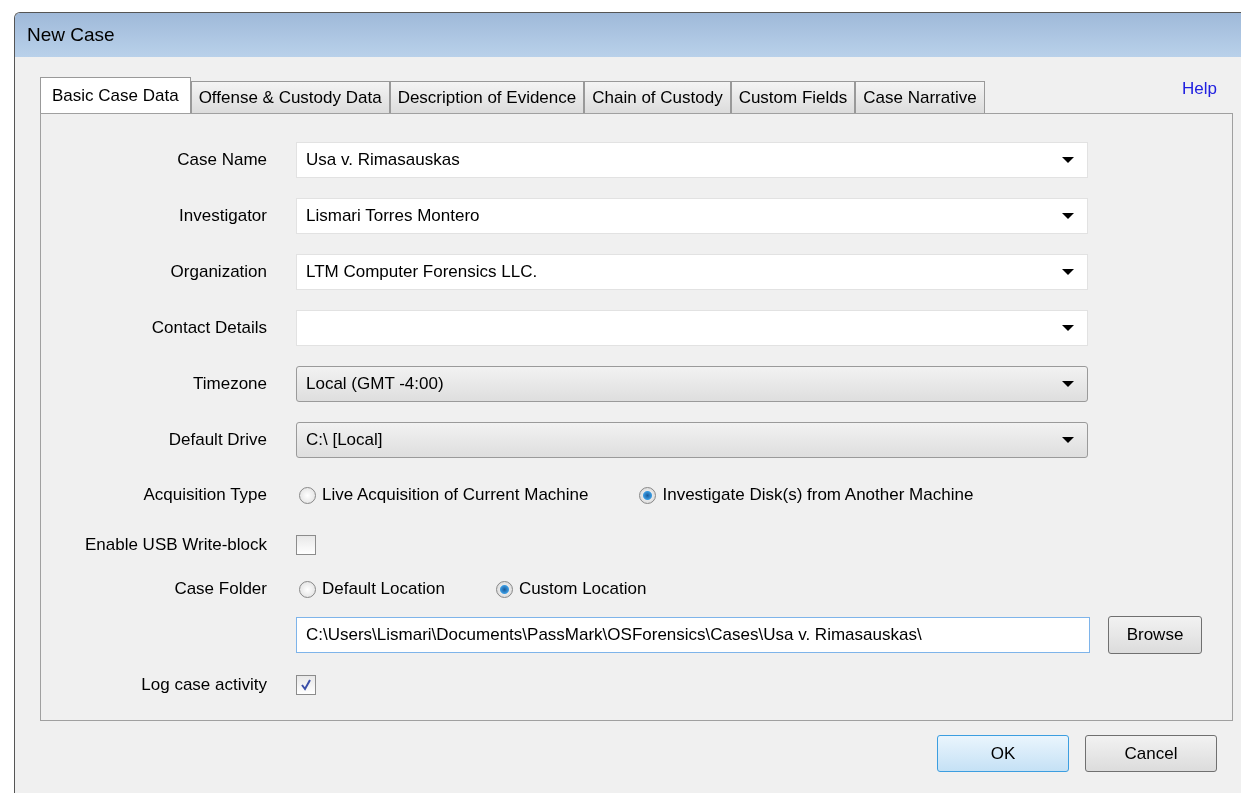  What do you see at coordinates (1003, 753) in the screenshot?
I see `ok-button: OK` at bounding box center [1003, 753].